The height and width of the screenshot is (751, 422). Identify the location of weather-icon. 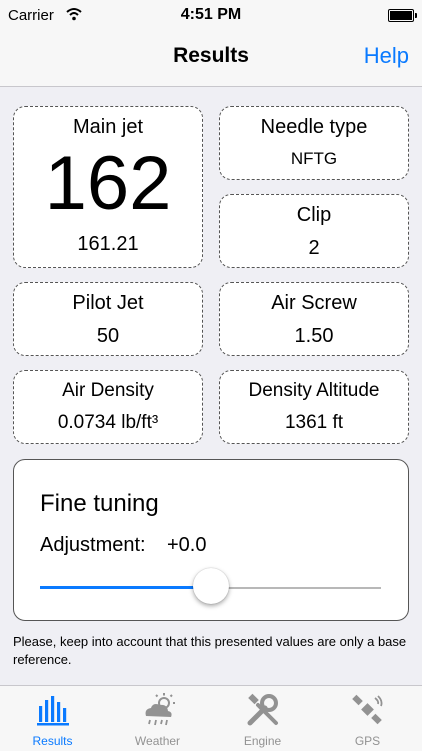
(160, 709).